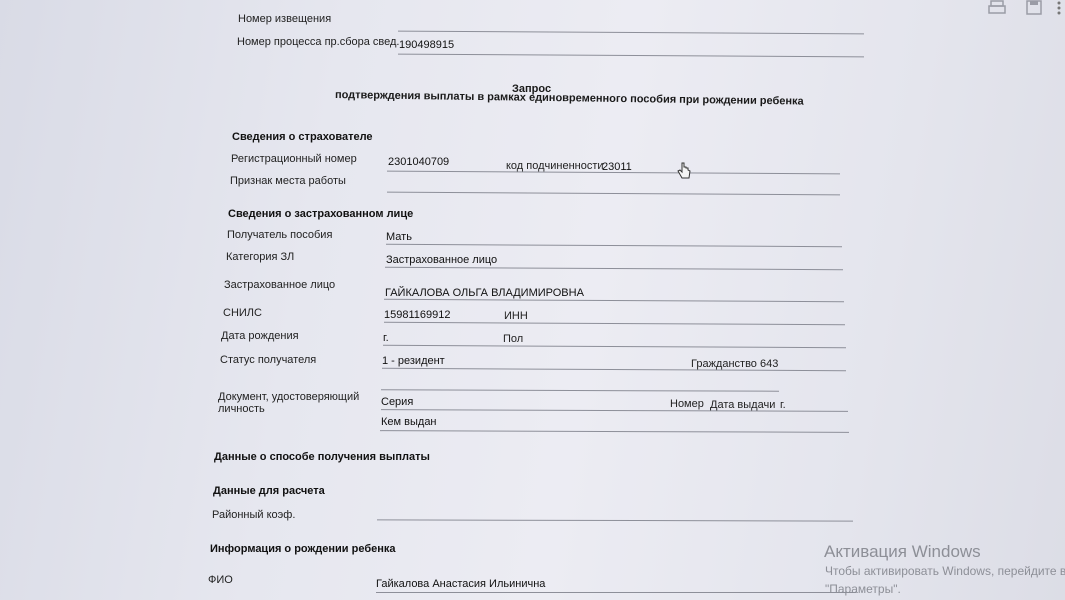 Image resolution: width=1065 pixels, height=600 pixels. What do you see at coordinates (413, 361) in the screenshot?
I see `status-value: 1 - резидент` at bounding box center [413, 361].